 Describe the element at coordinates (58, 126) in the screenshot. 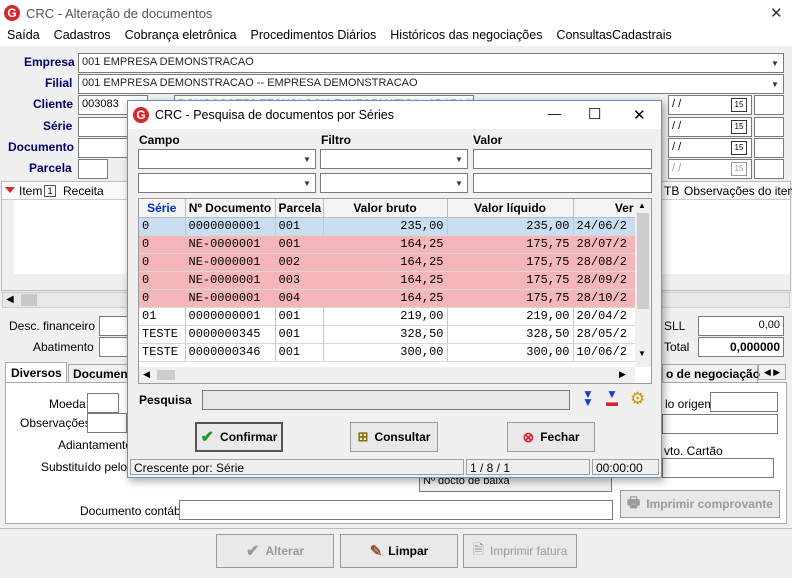

I see `serie-label: Série` at that location.